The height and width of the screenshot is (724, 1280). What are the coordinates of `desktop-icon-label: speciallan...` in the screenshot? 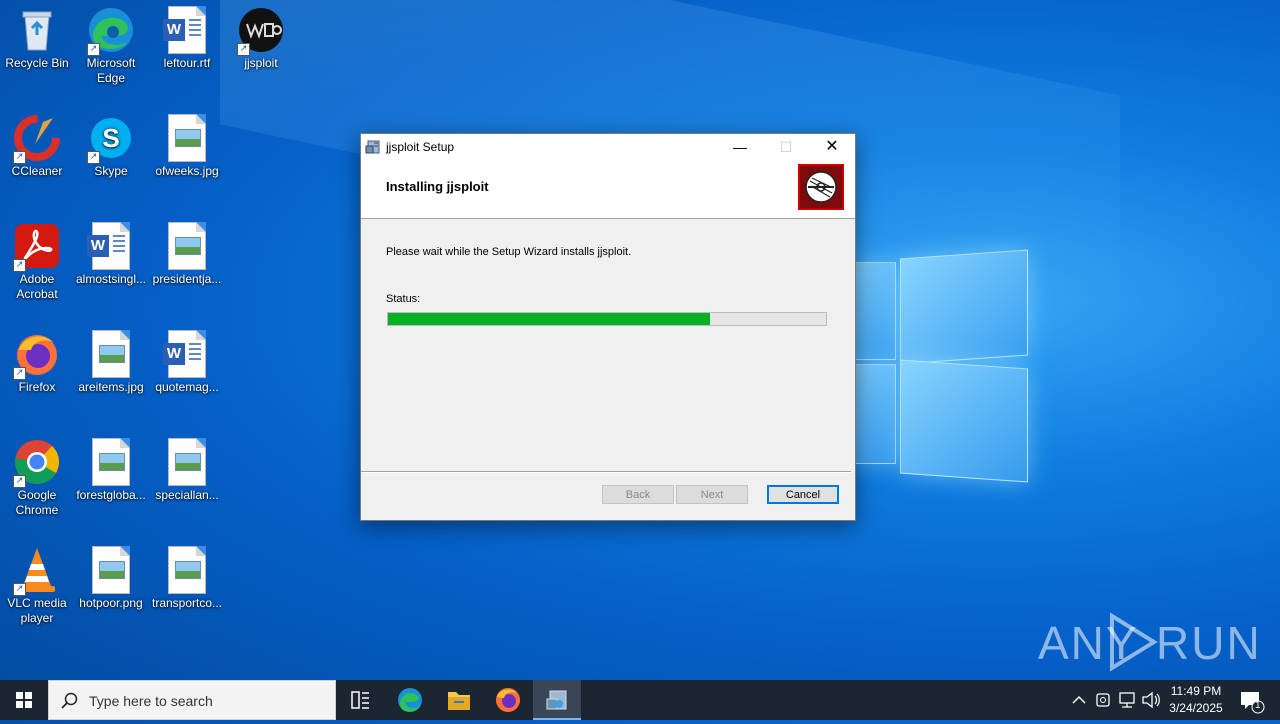 It's located at (187, 495).